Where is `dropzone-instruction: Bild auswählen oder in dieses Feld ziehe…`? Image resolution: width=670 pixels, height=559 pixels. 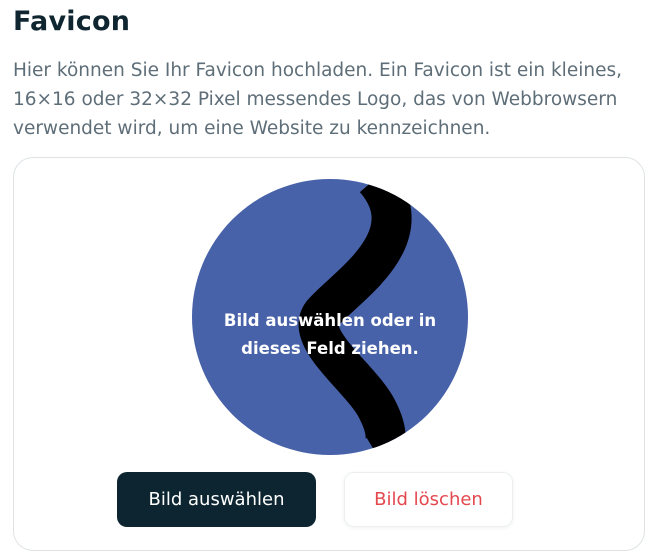 dropzone-instruction: Bild auswählen oder in dieses Feld ziehe… is located at coordinates (330, 335).